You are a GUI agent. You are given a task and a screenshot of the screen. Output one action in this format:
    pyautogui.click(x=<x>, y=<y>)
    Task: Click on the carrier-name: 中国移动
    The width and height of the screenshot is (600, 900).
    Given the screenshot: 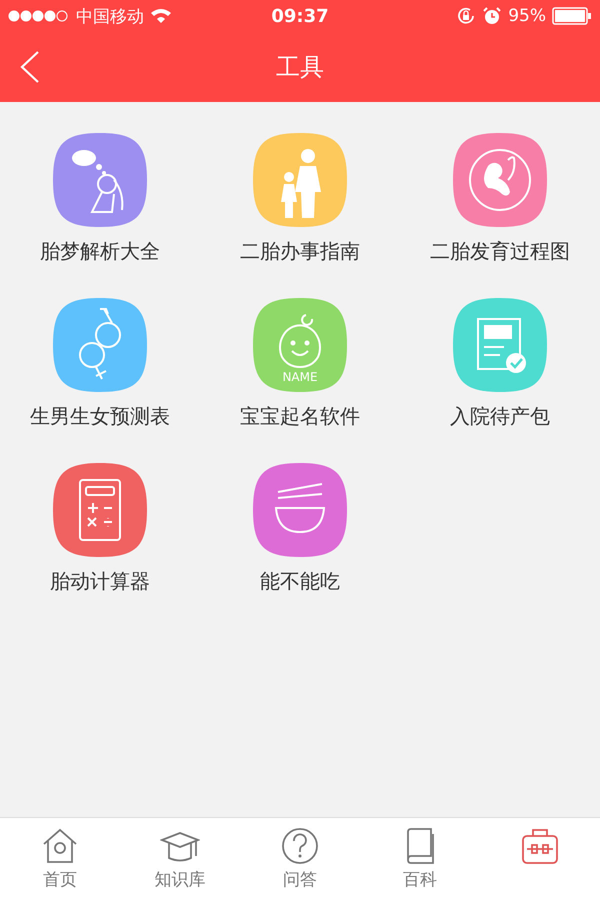 What is the action you would take?
    pyautogui.click(x=110, y=17)
    